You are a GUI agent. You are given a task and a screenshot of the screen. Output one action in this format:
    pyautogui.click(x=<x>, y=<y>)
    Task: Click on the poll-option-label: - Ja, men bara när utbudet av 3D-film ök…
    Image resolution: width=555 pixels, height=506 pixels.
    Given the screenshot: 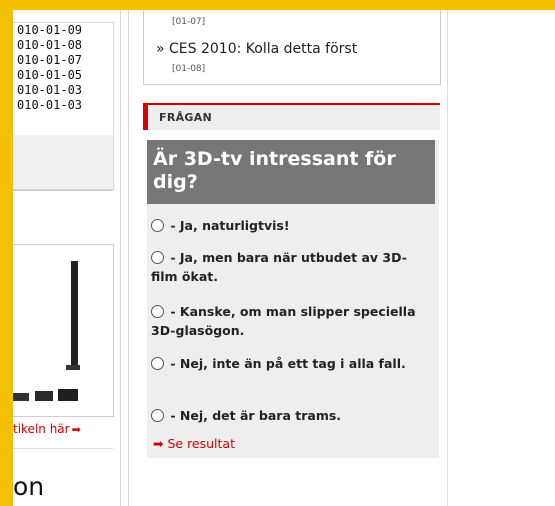 What is the action you would take?
    pyautogui.click(x=279, y=267)
    